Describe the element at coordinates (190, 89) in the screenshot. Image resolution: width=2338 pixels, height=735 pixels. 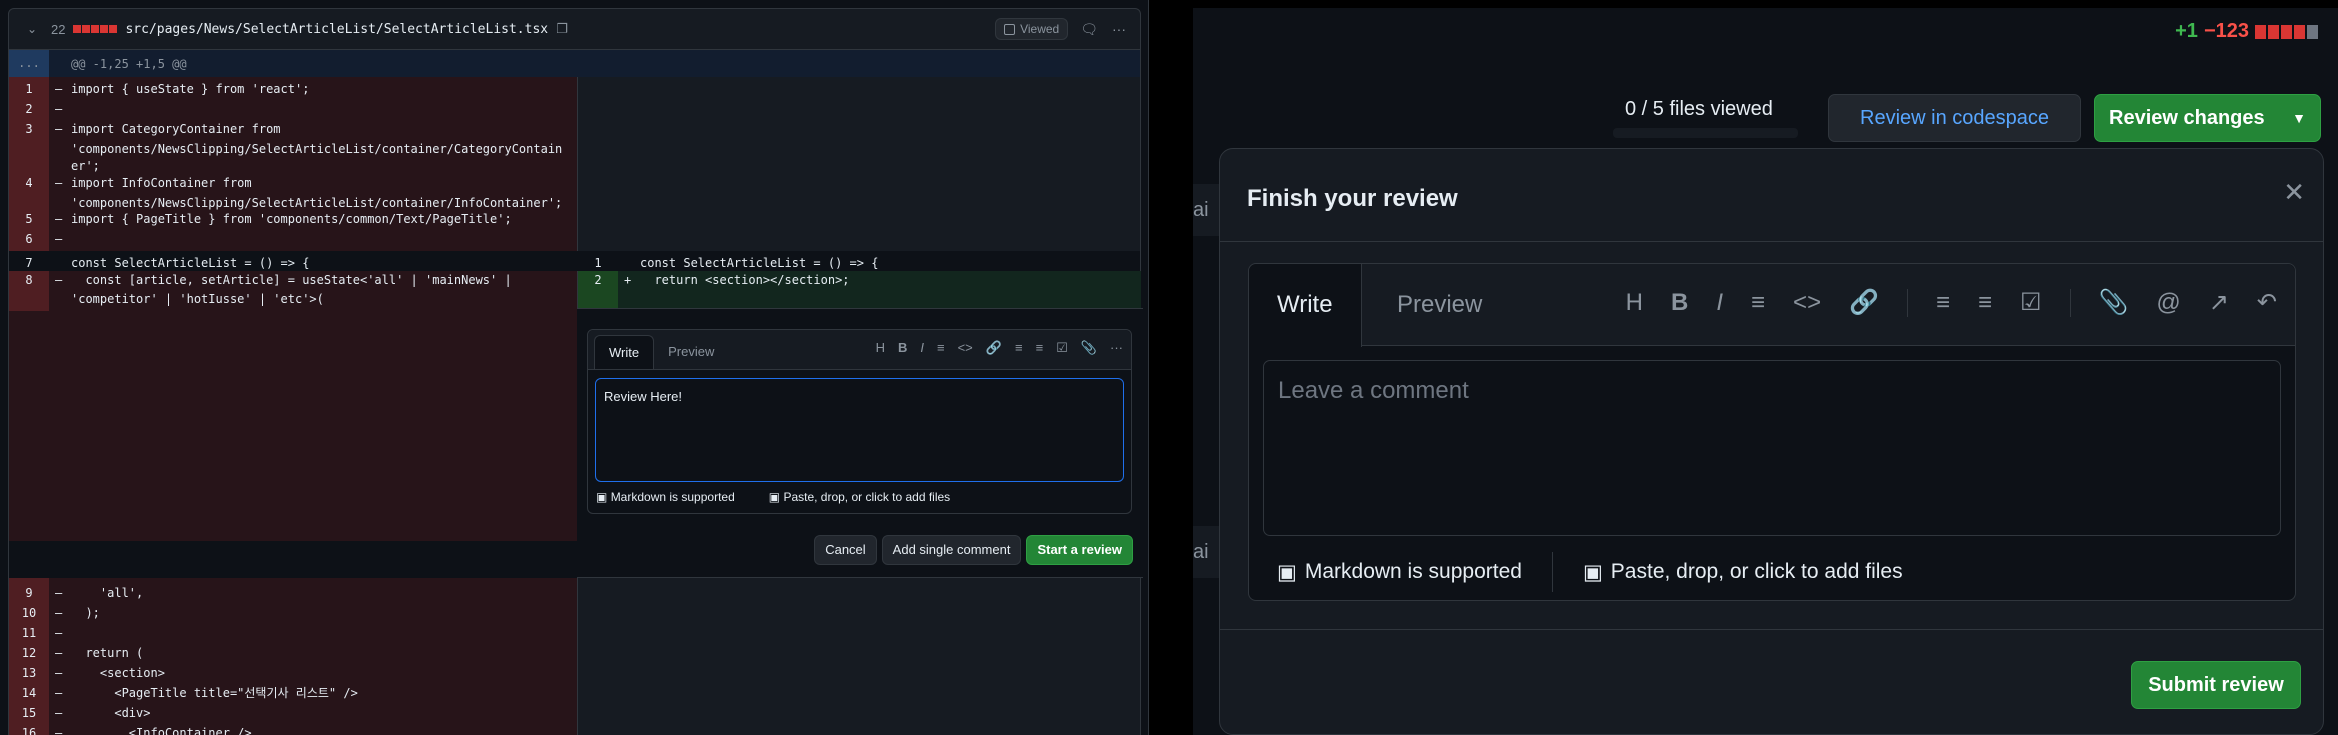
I see `code-text: import { useState } from 'react';` at that location.